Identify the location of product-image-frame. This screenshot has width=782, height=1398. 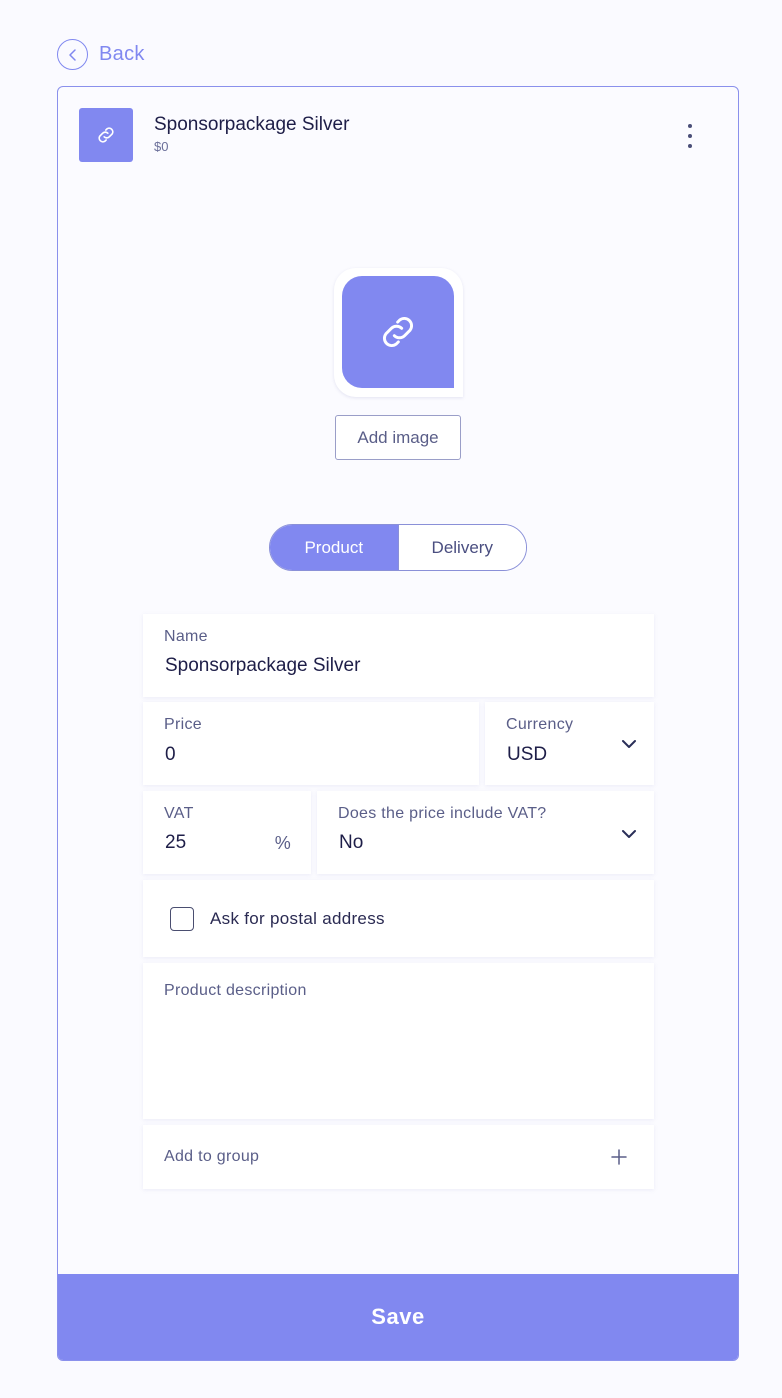
(398, 332).